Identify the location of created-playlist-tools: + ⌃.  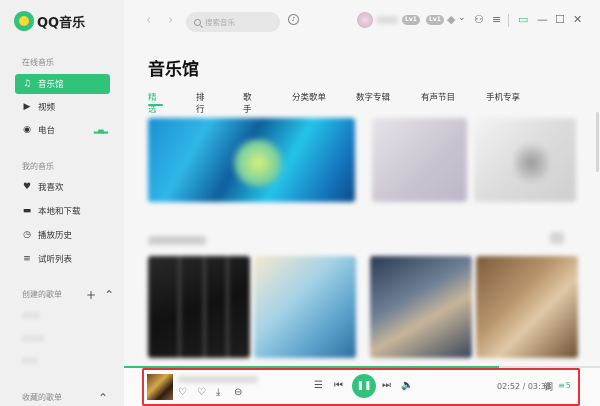
(100, 295).